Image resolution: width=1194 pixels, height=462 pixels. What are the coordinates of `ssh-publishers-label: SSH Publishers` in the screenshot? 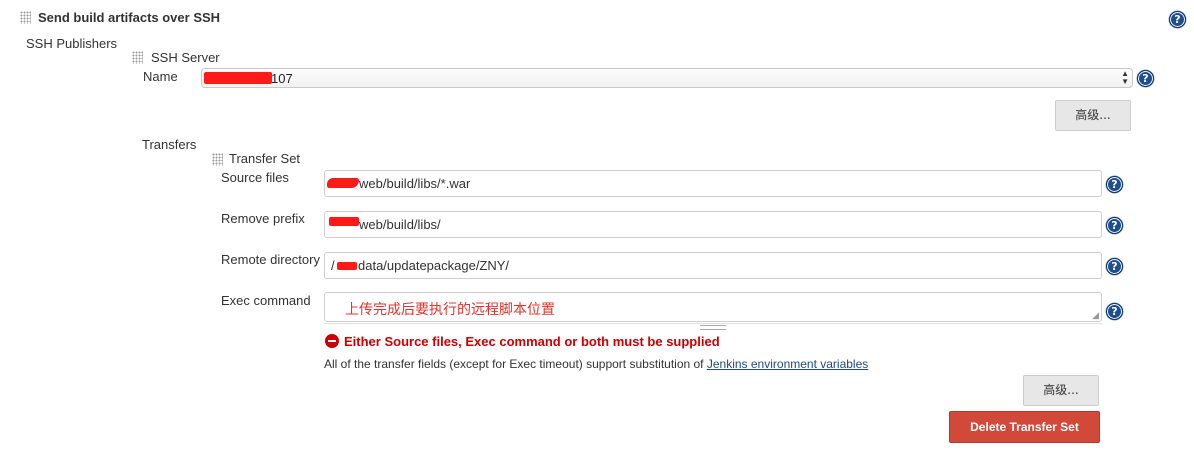 It's located at (72, 43).